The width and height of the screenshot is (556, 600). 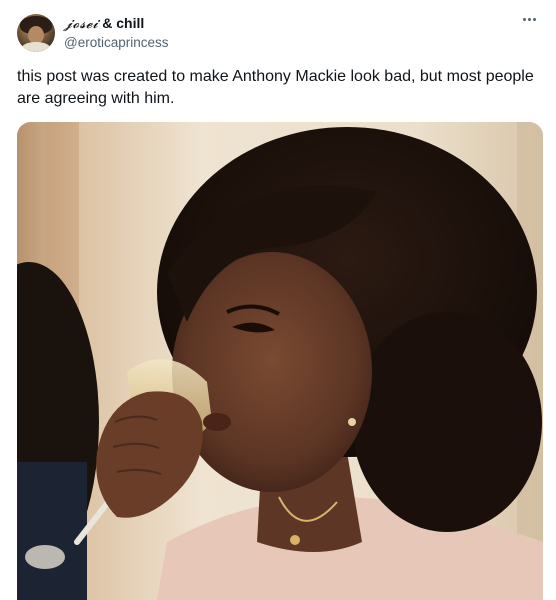 I want to click on author-info: 𝓳𝓸𝓼𝓮𝓲 & chill @eroticaprincess, so click(x=116, y=33).